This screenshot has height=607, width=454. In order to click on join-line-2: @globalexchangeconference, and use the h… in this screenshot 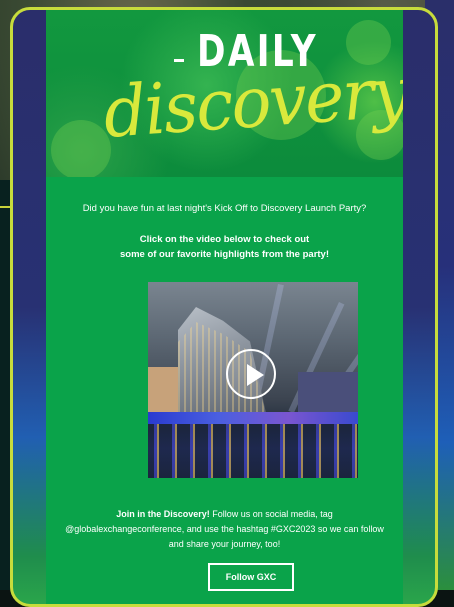, I will do `click(224, 529)`.